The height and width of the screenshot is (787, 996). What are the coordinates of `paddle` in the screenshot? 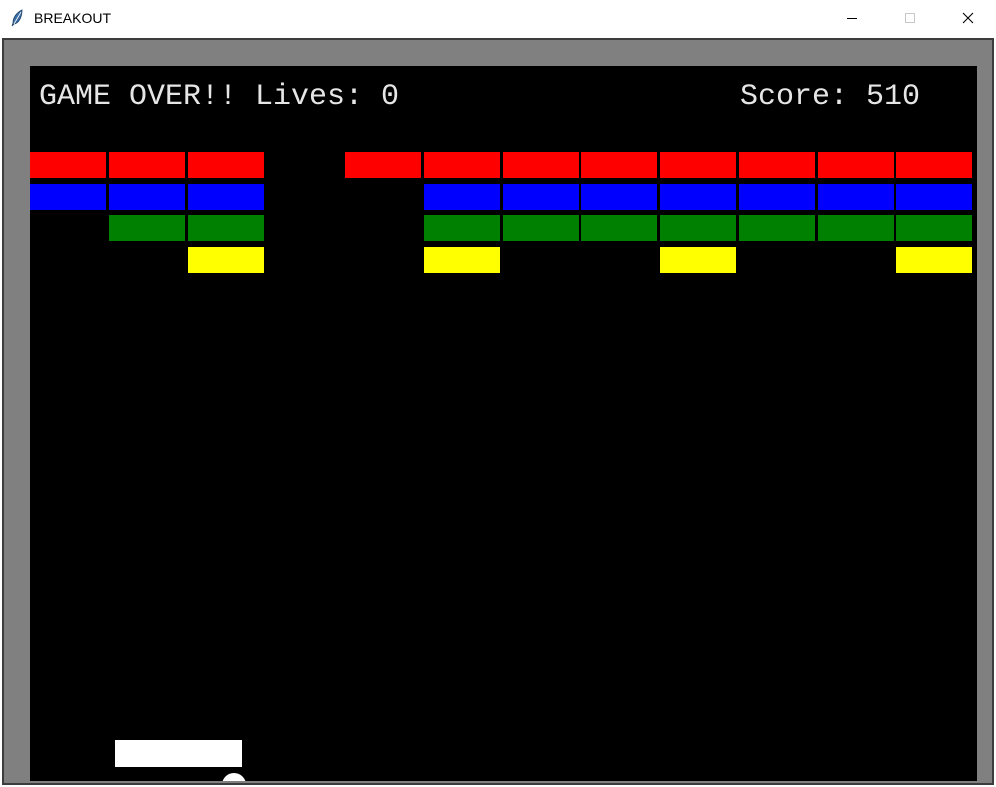 It's located at (178, 753).